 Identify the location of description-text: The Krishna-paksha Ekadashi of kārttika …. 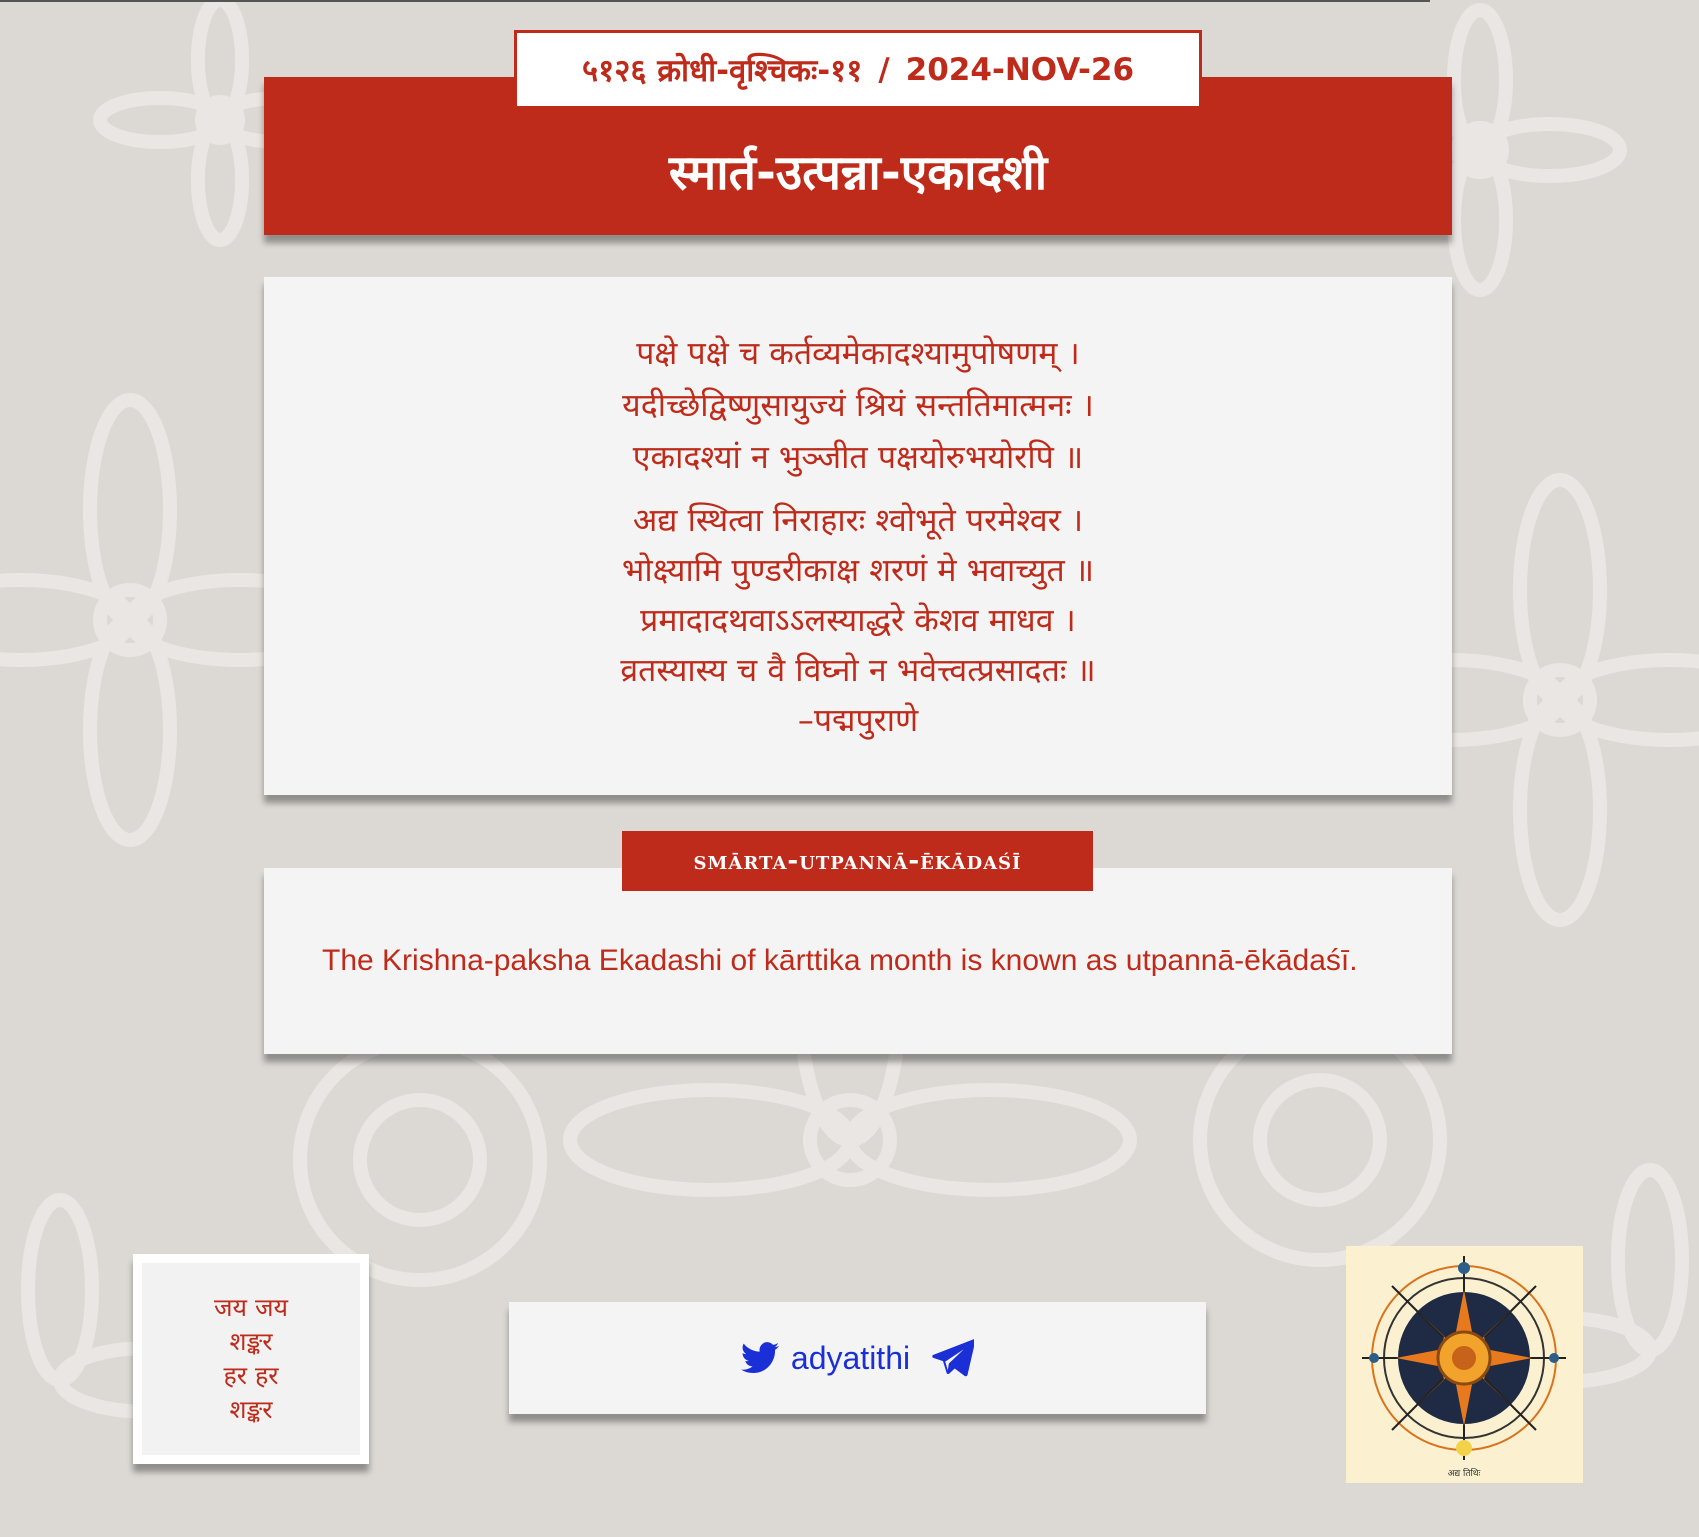
(840, 960).